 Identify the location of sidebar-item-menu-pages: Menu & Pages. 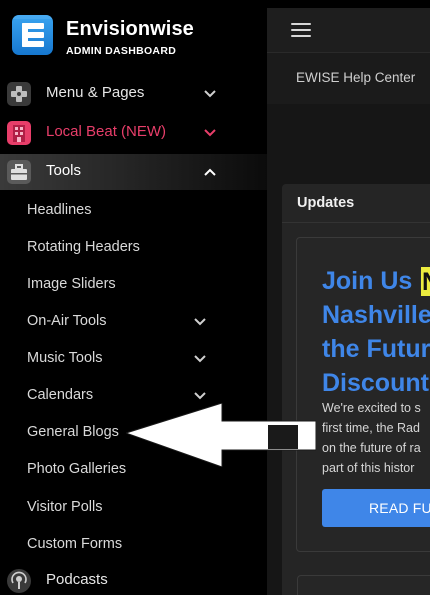
(133, 94).